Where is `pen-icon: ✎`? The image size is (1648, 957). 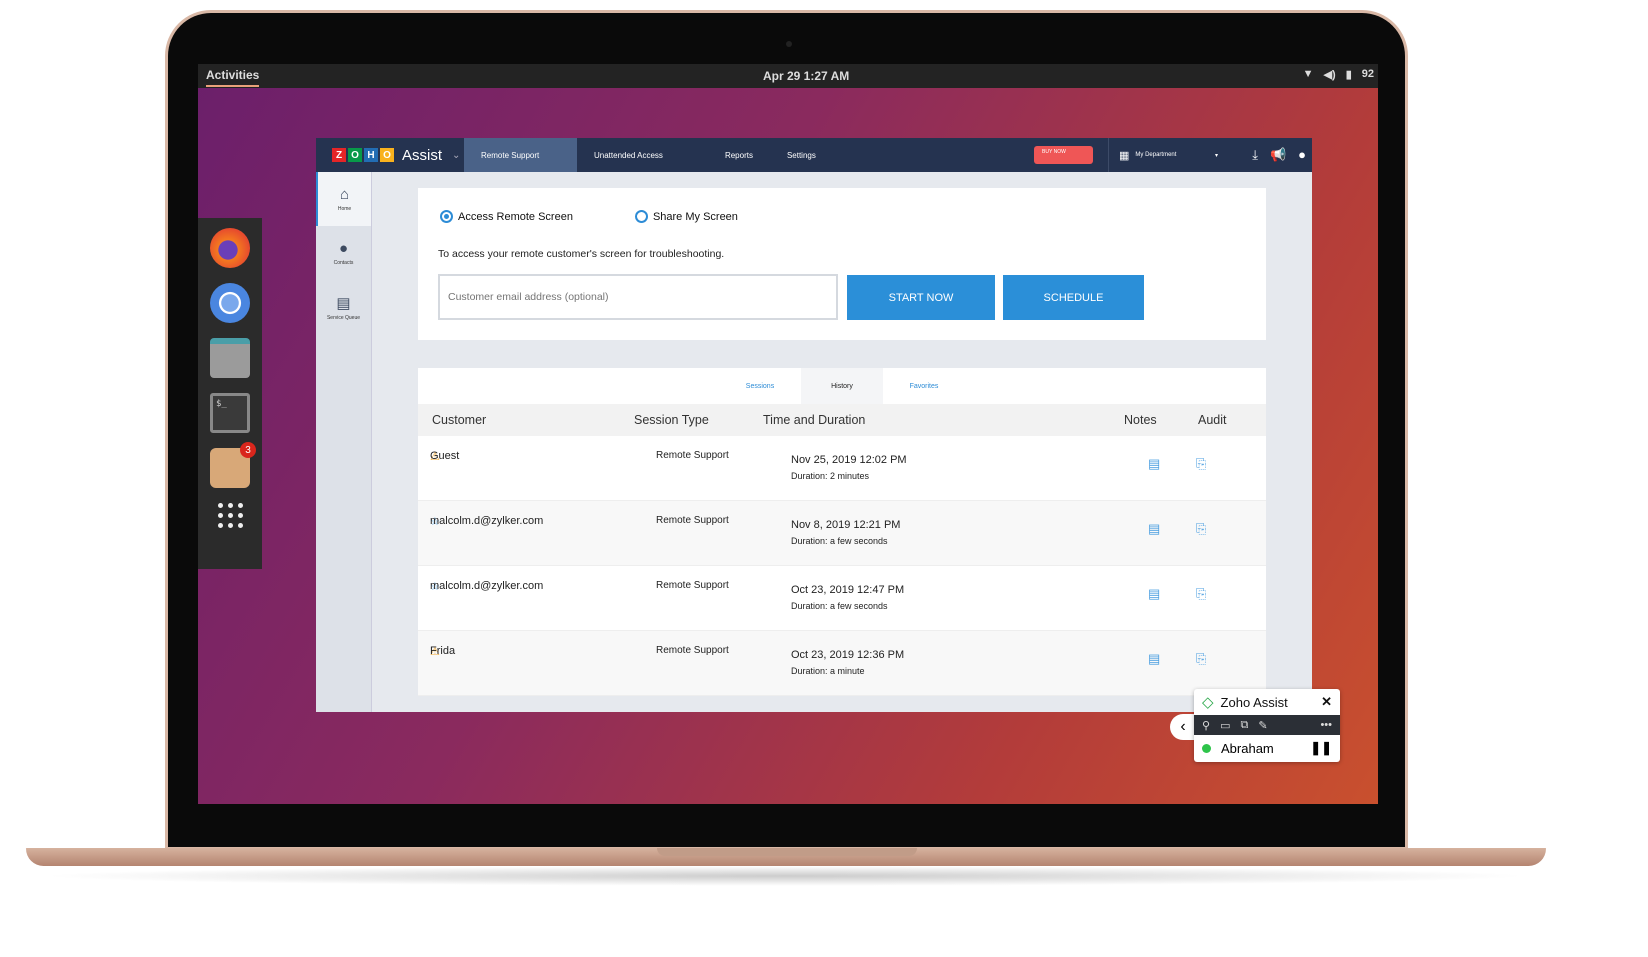
pen-icon: ✎ is located at coordinates (1262, 725).